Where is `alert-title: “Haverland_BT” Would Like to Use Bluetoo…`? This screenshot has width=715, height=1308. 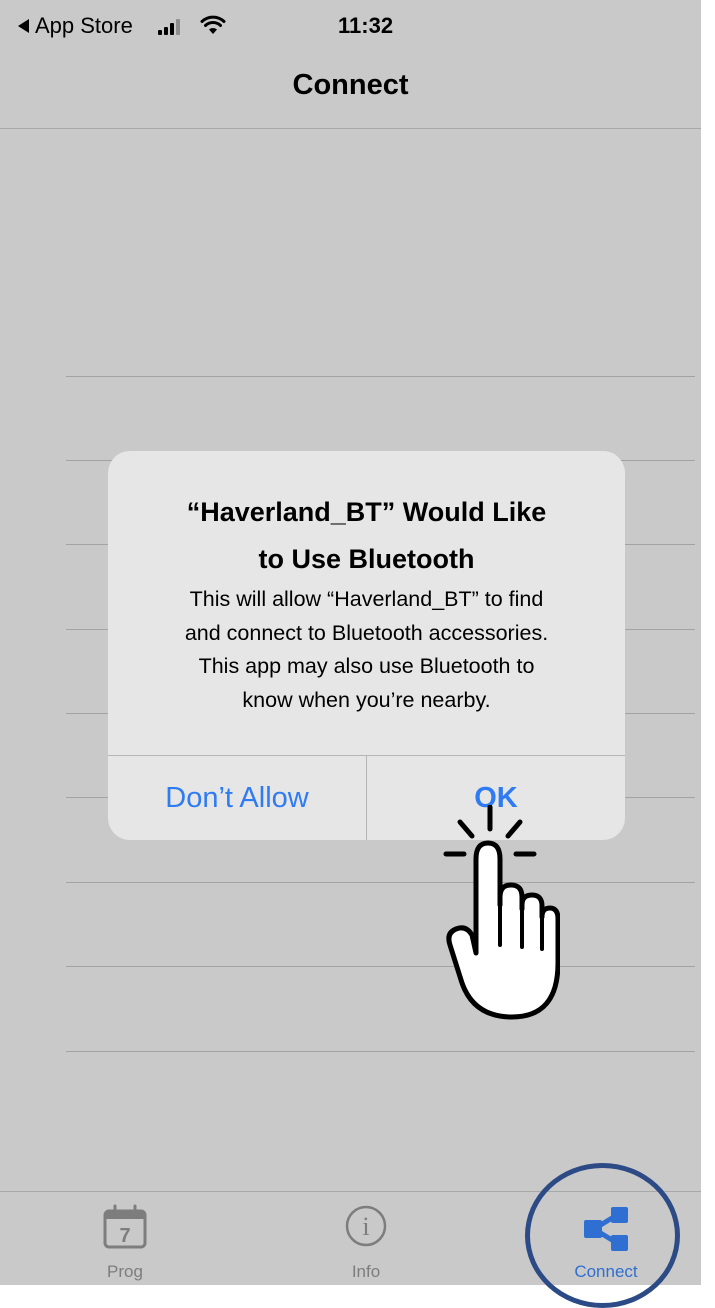 alert-title: “Haverland_BT” Would Like to Use Bluetoo… is located at coordinates (366, 536).